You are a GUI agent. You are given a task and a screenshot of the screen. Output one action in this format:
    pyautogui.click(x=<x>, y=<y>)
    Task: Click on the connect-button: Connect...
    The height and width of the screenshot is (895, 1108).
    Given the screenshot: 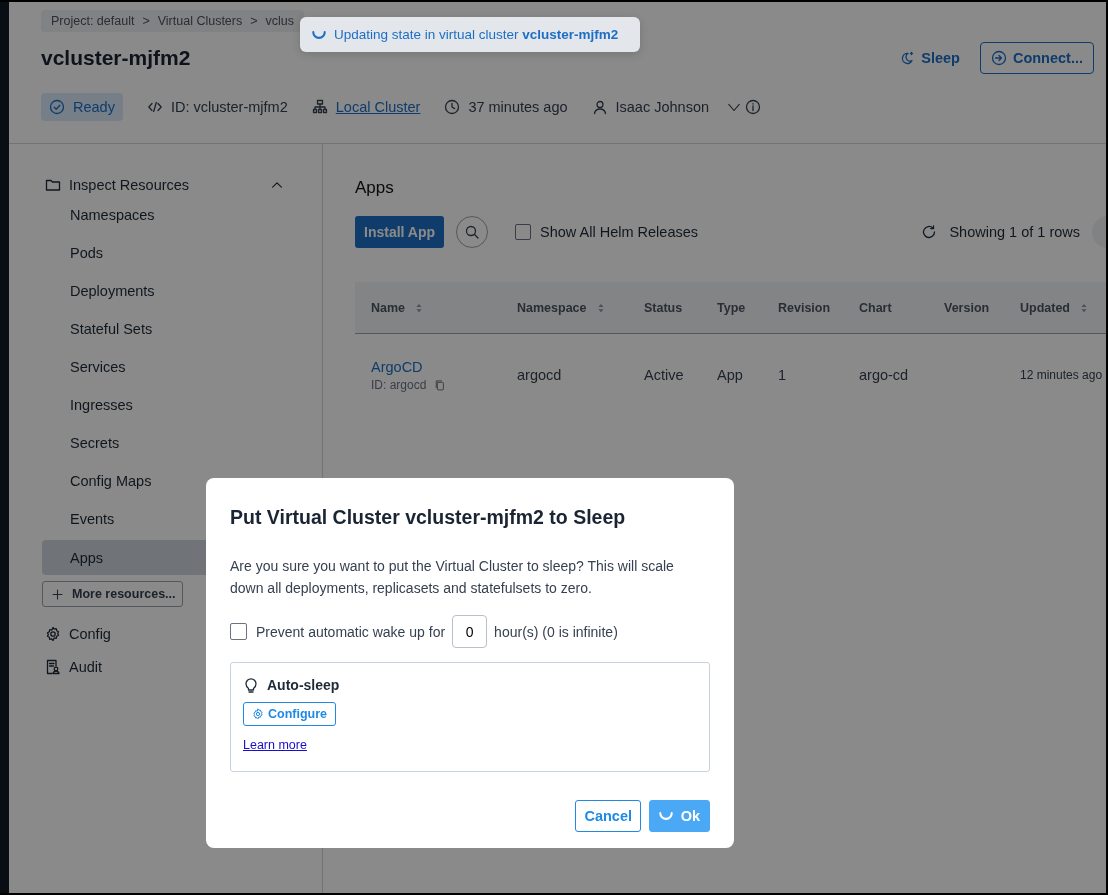 What is the action you would take?
    pyautogui.click(x=1036, y=58)
    